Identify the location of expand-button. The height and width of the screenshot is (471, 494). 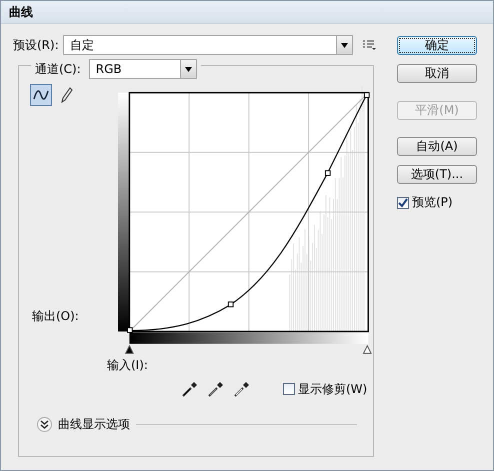
(44, 424).